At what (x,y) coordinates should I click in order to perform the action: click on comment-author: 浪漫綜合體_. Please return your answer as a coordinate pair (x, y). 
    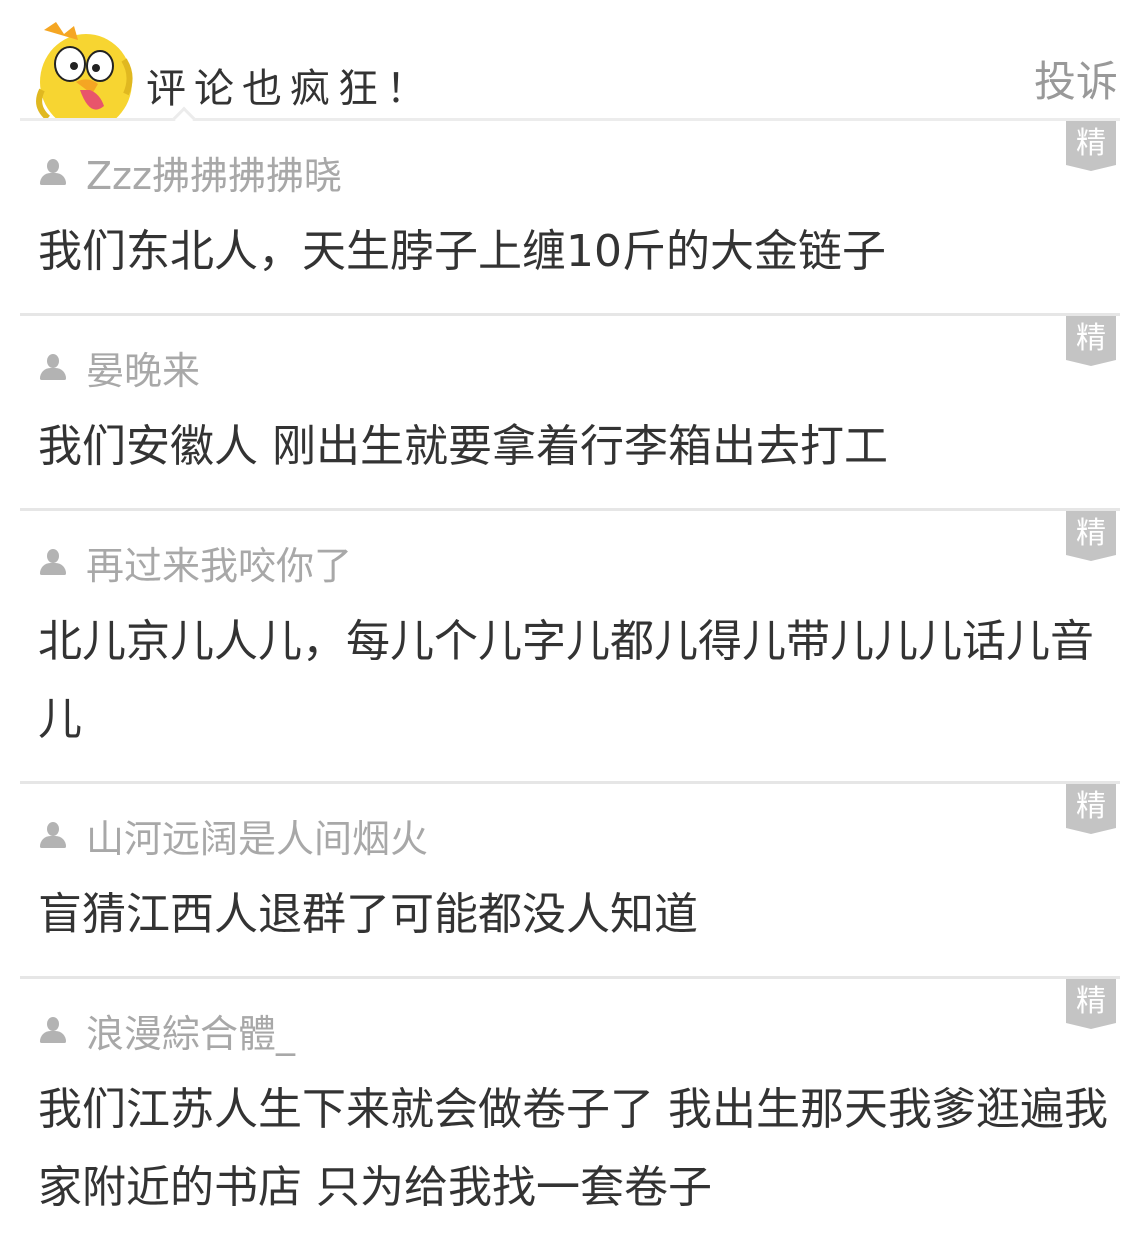
    Looking at the image, I should click on (166, 1031).